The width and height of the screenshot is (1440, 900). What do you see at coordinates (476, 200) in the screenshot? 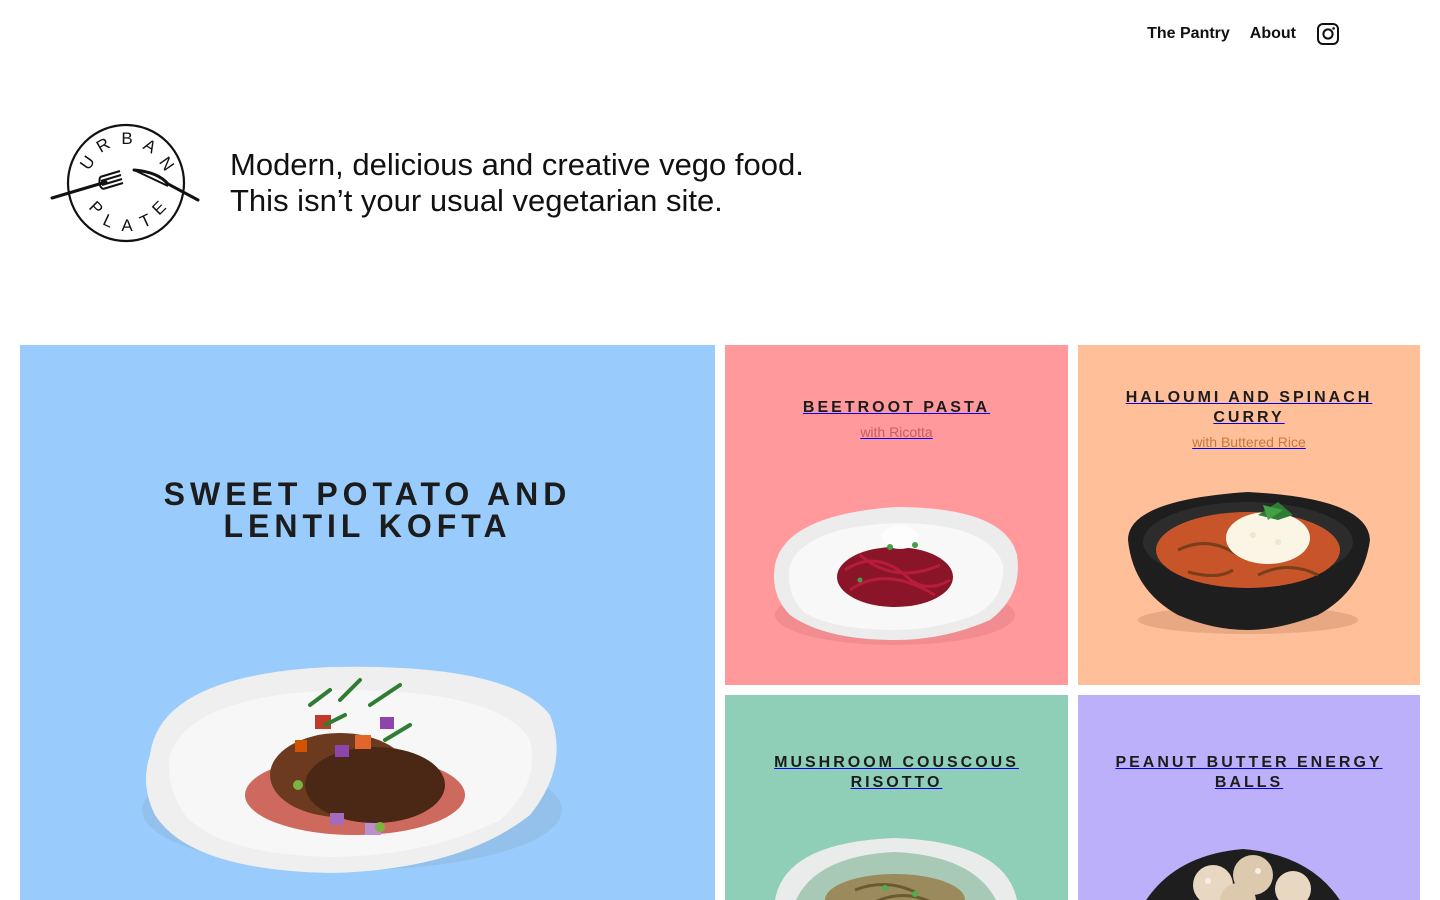
I see `tagline-line-2: This isn’t your usual vegetarian site.` at bounding box center [476, 200].